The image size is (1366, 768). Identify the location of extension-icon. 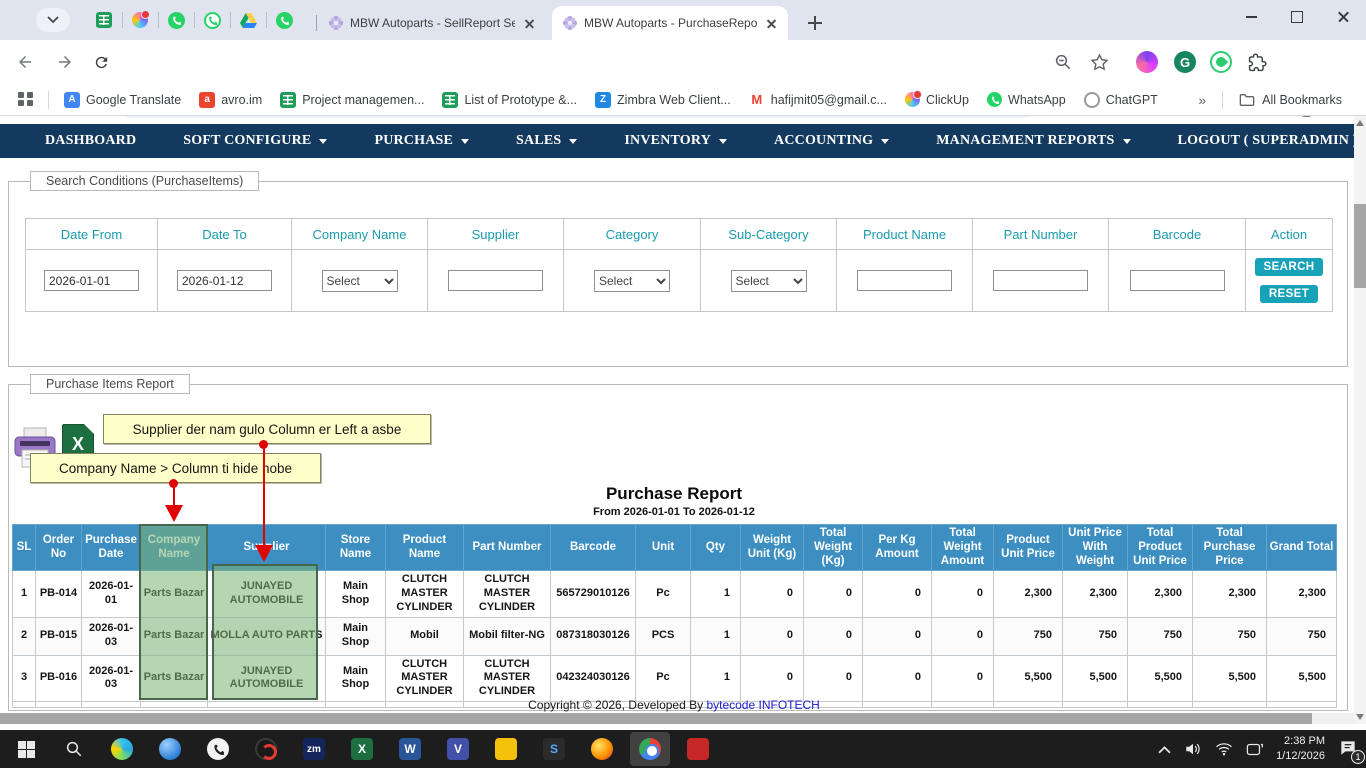
(1147, 62).